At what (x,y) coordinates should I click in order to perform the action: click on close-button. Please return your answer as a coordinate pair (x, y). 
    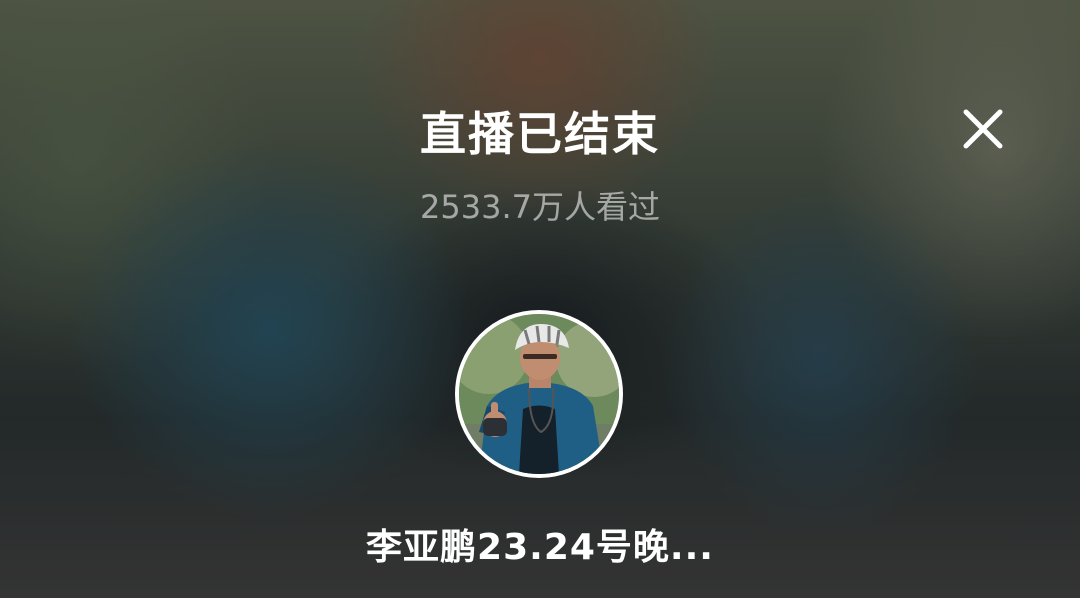
    Looking at the image, I should click on (983, 129).